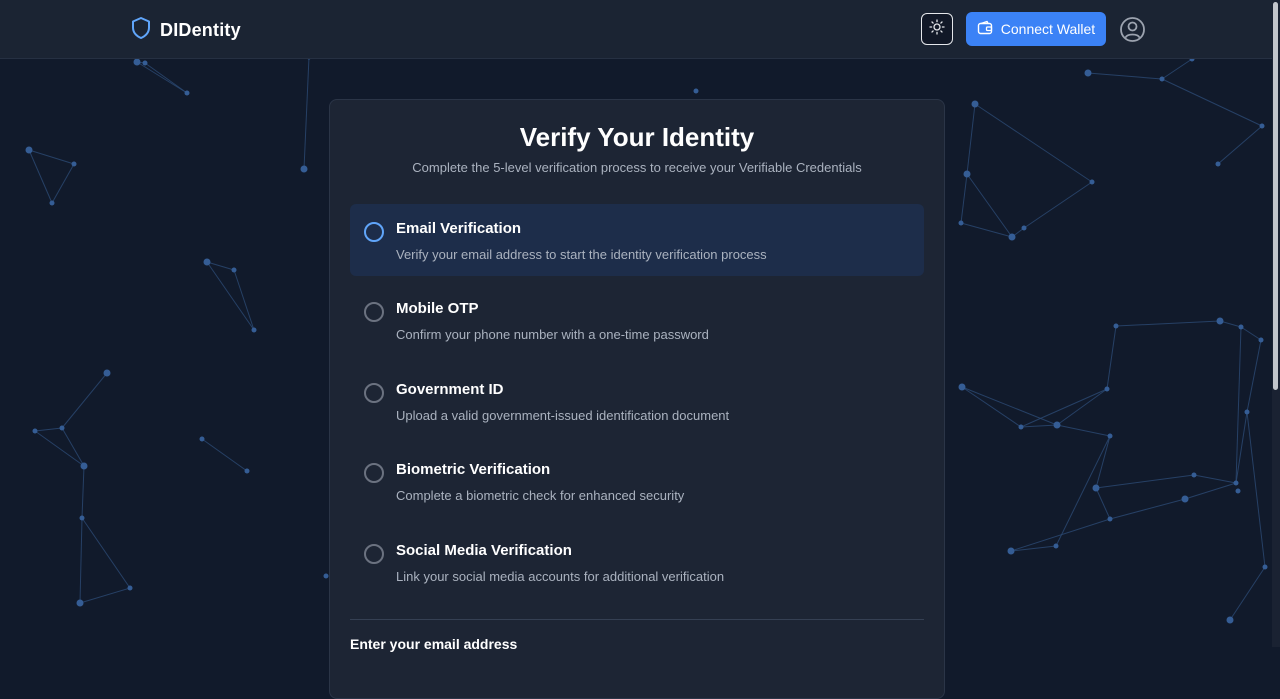 The height and width of the screenshot is (699, 1280). I want to click on brand-logo: DIDentity, so click(185, 30).